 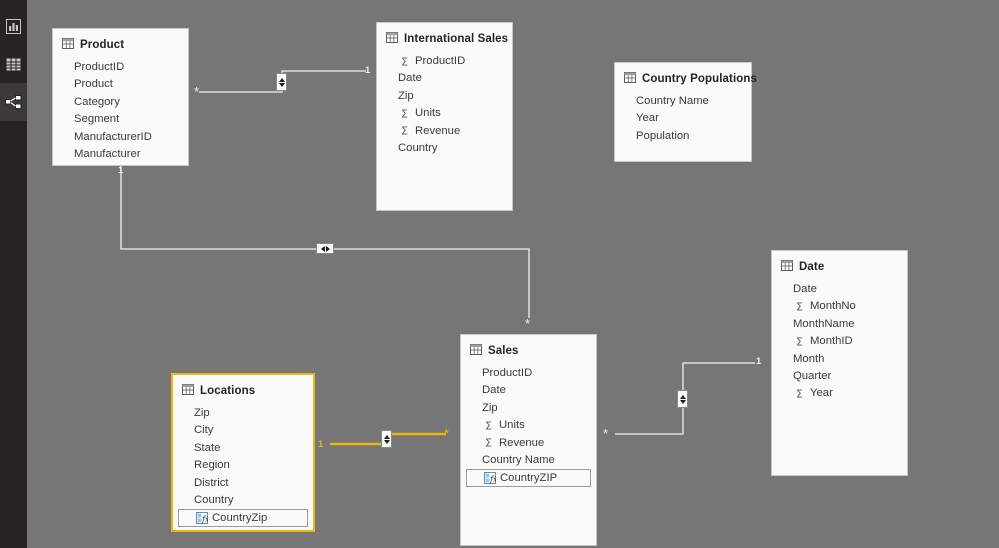 I want to click on table-card-header-sales: Sales, so click(x=528, y=349).